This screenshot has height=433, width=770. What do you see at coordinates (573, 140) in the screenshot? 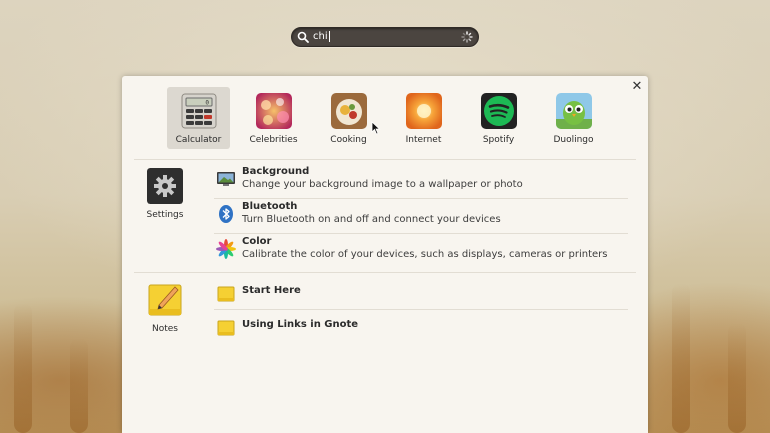
I see `app-label: Duolingo` at bounding box center [573, 140].